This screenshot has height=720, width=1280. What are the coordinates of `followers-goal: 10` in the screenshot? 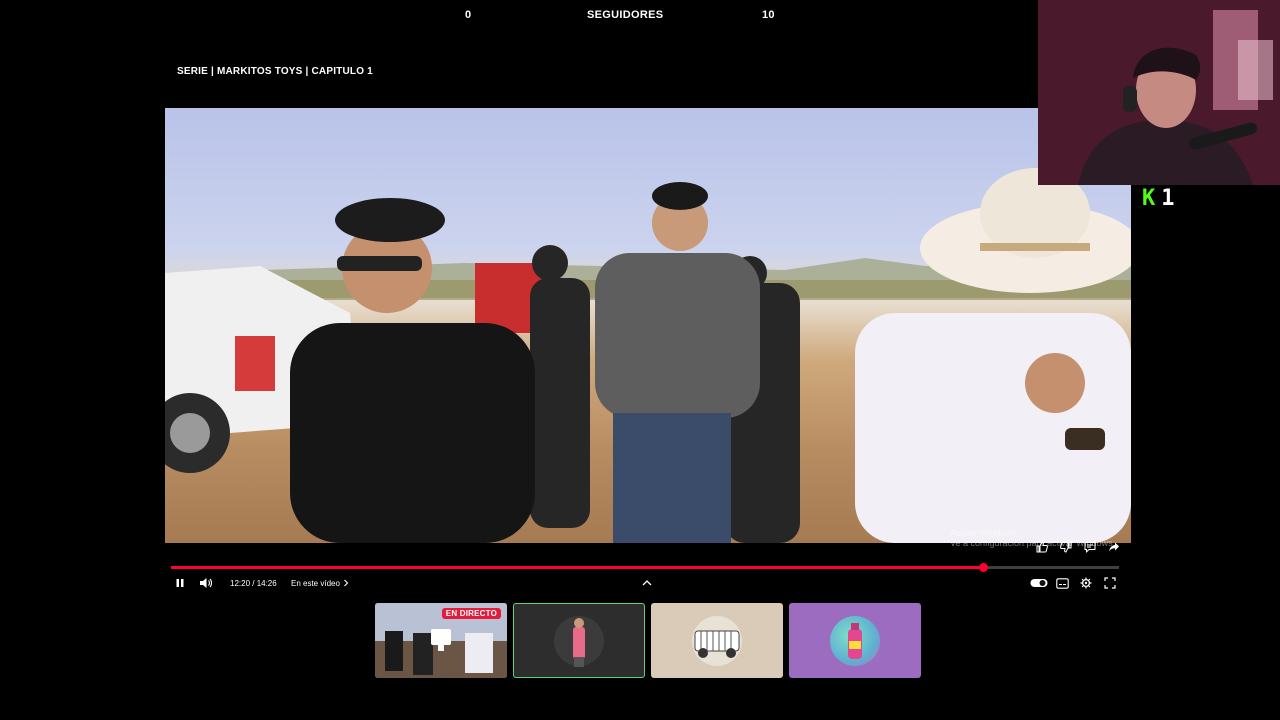 It's located at (768, 15).